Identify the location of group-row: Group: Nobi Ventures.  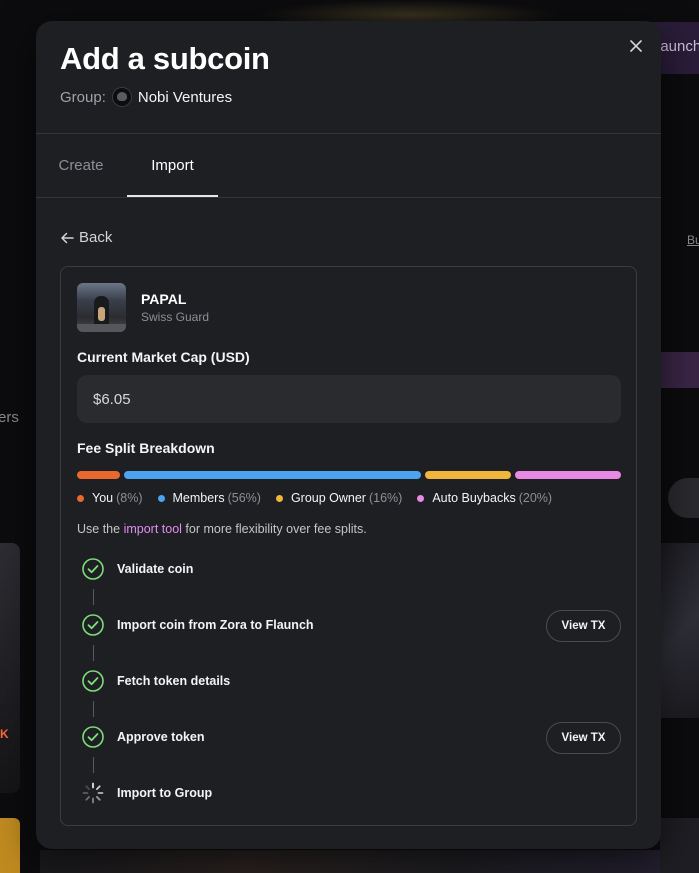
(146, 97).